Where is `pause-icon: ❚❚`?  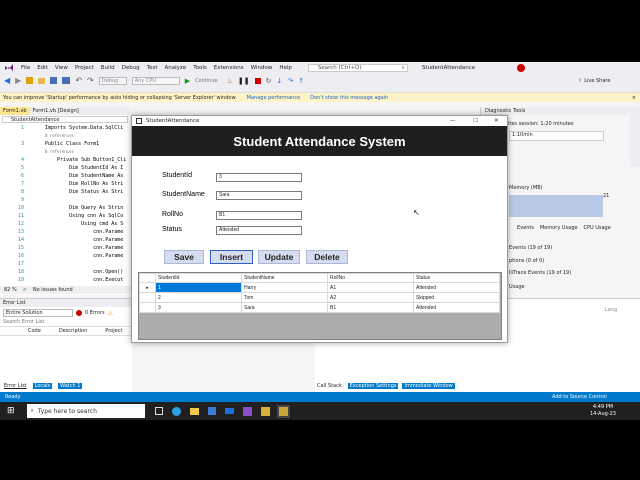
pause-icon: ❚❚ is located at coordinates (244, 81).